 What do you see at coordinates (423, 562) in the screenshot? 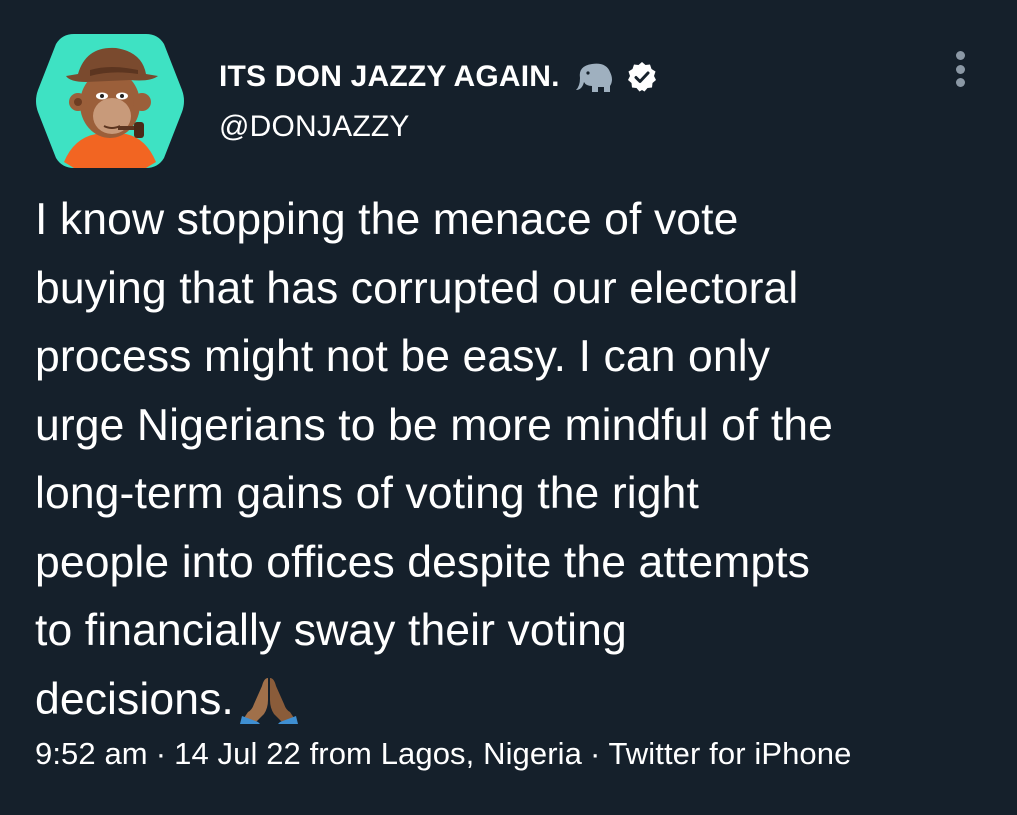
I see `tweet-line: people into offices despite the attempts` at bounding box center [423, 562].